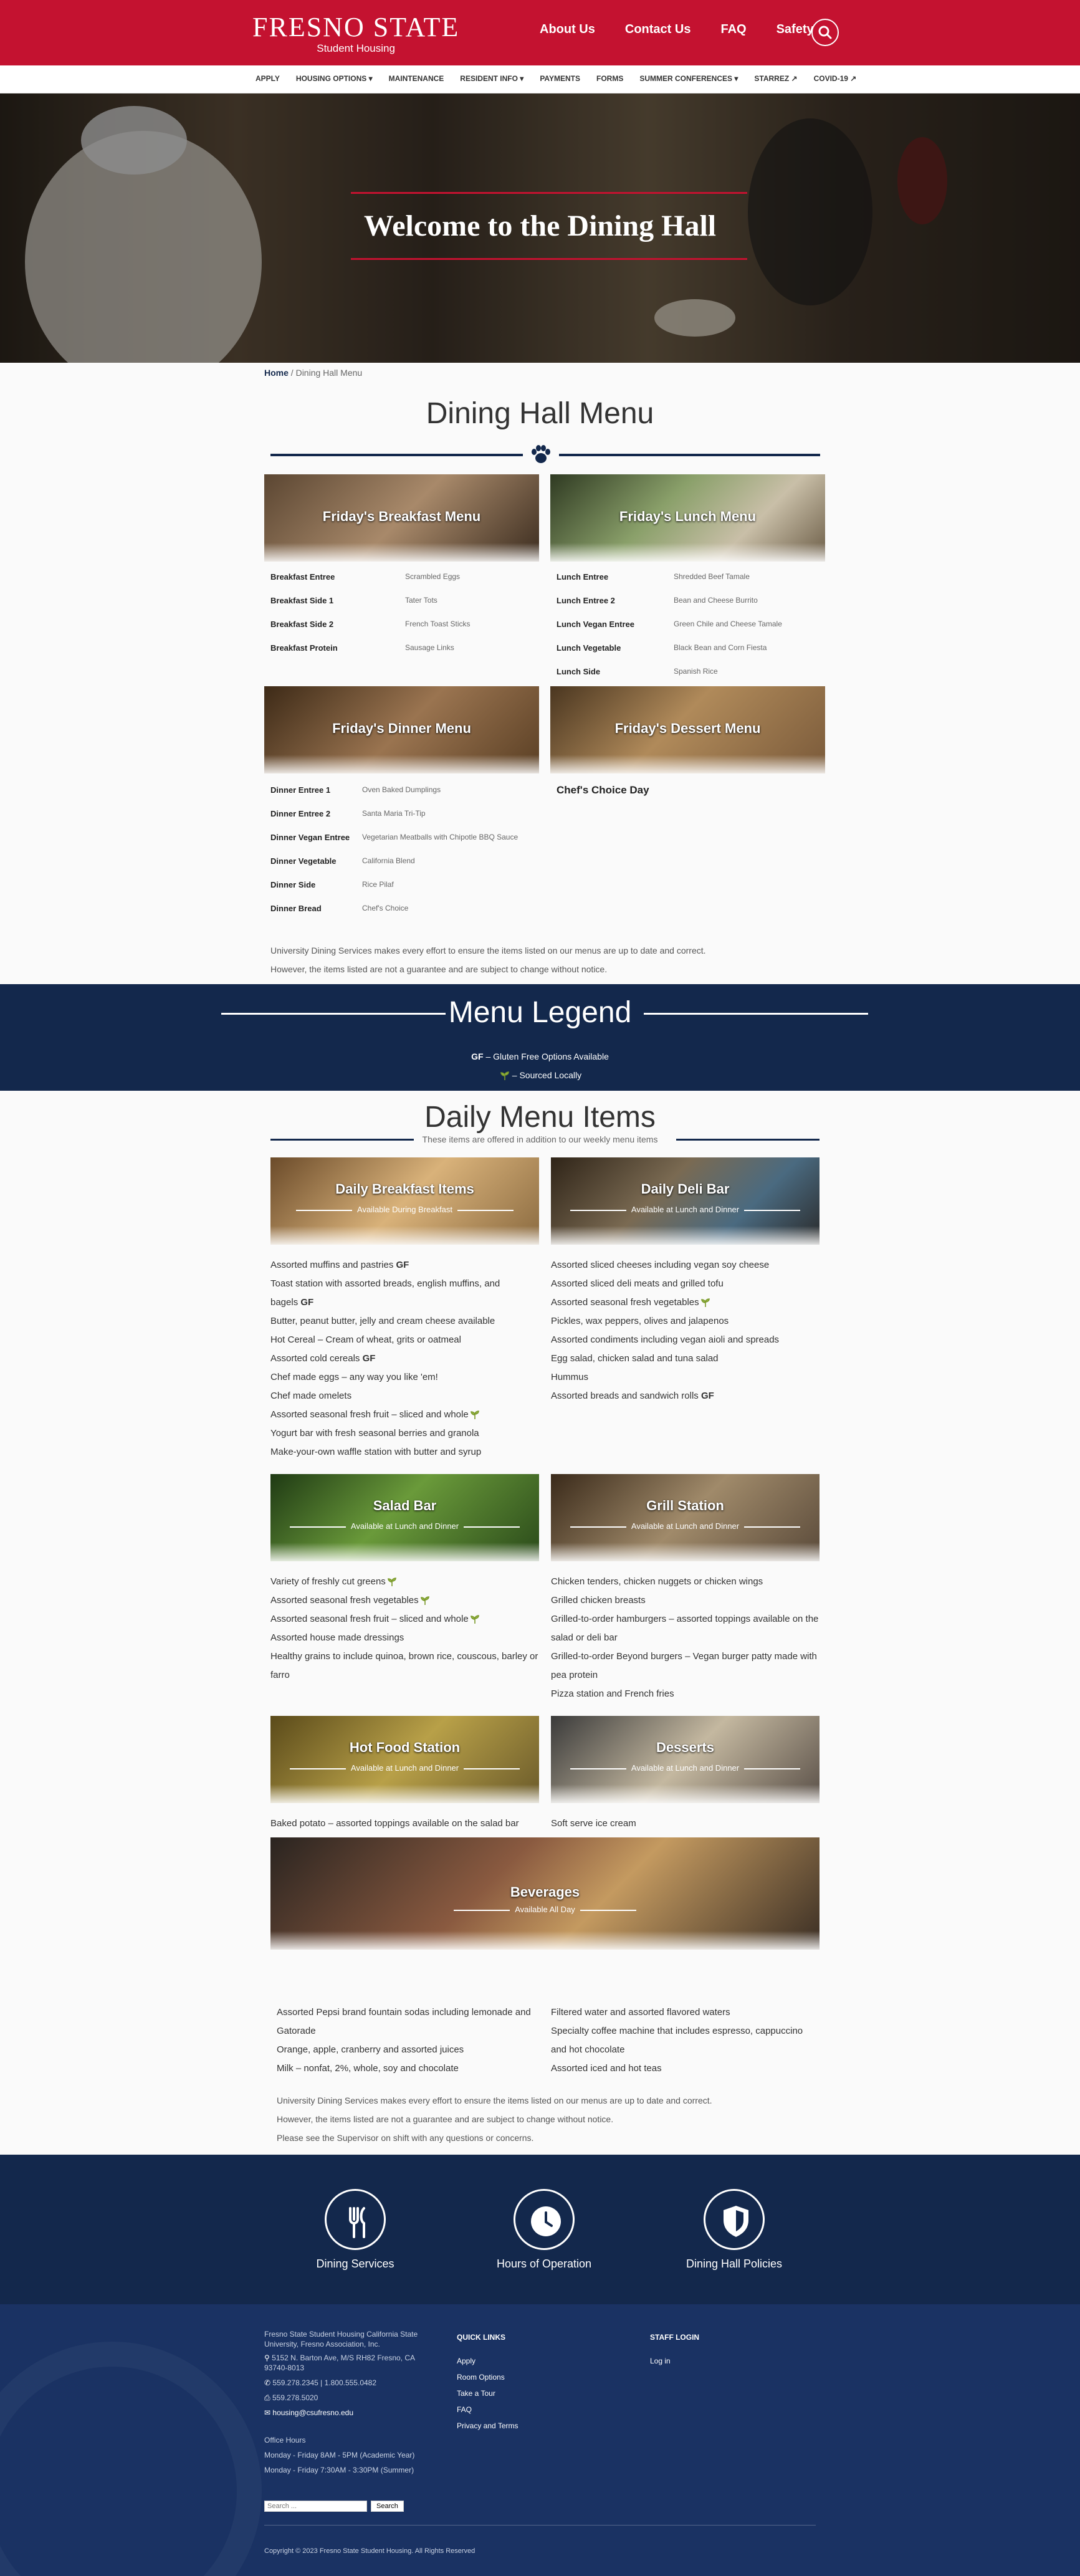 The image size is (1080, 2576). I want to click on menu-row: Breakfast Protein Sausage Links, so click(362, 648).